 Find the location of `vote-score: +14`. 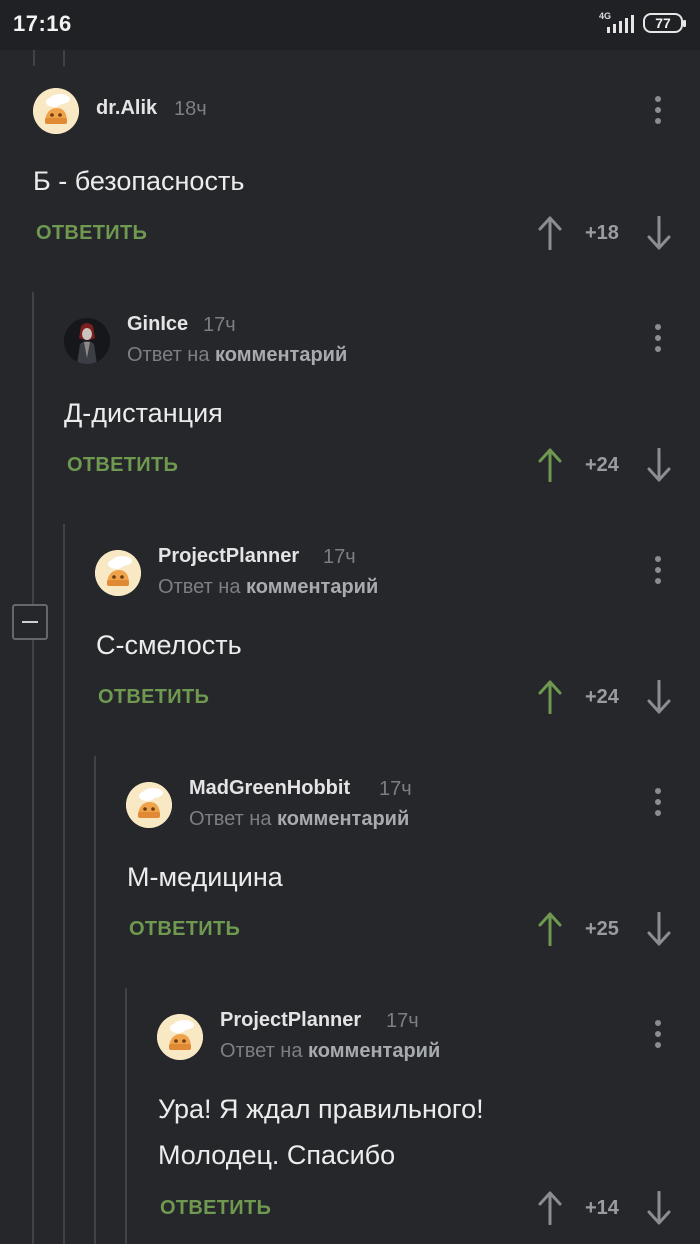

vote-score: +14 is located at coordinates (602, 1208).